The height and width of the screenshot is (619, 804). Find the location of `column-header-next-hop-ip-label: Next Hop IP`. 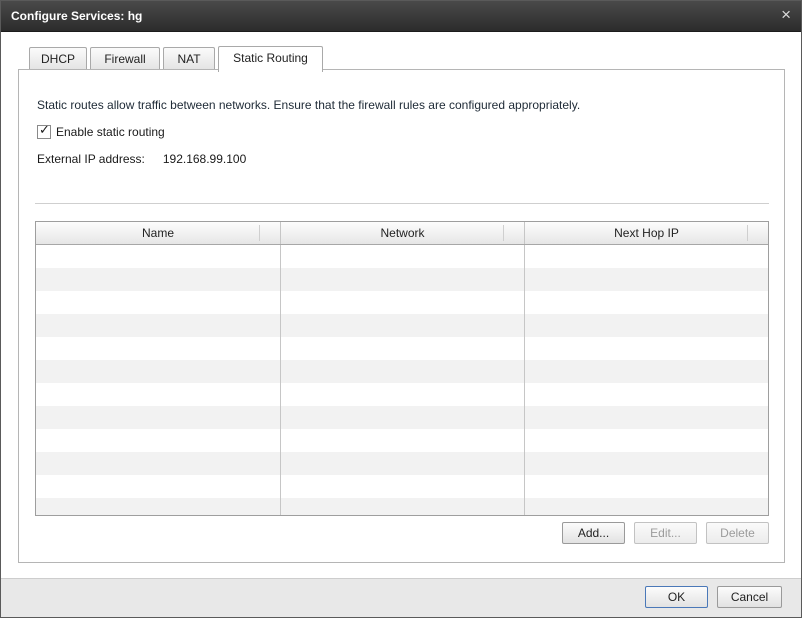

column-header-next-hop-ip-label: Next Hop IP is located at coordinates (646, 233).